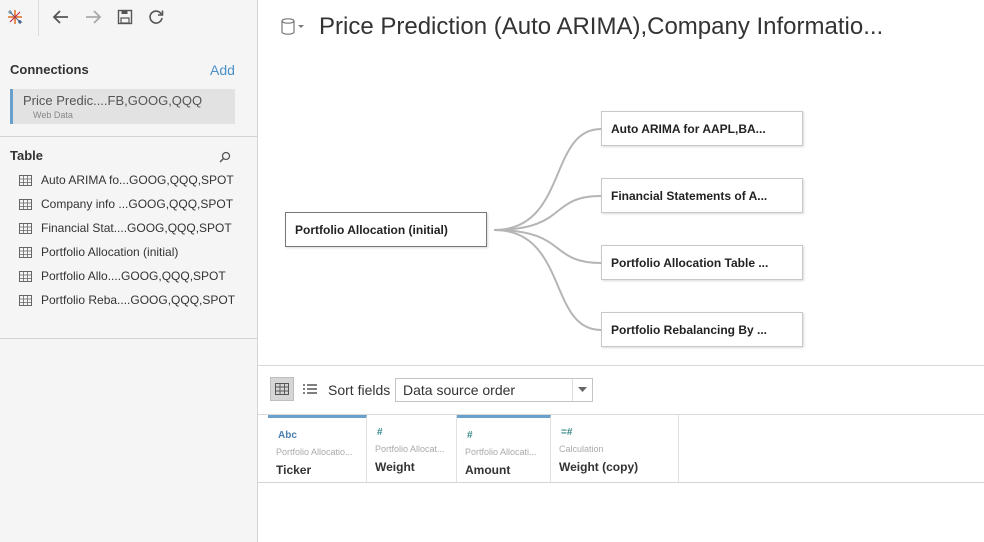  Describe the element at coordinates (125, 17) in the screenshot. I see `save-icon` at that location.